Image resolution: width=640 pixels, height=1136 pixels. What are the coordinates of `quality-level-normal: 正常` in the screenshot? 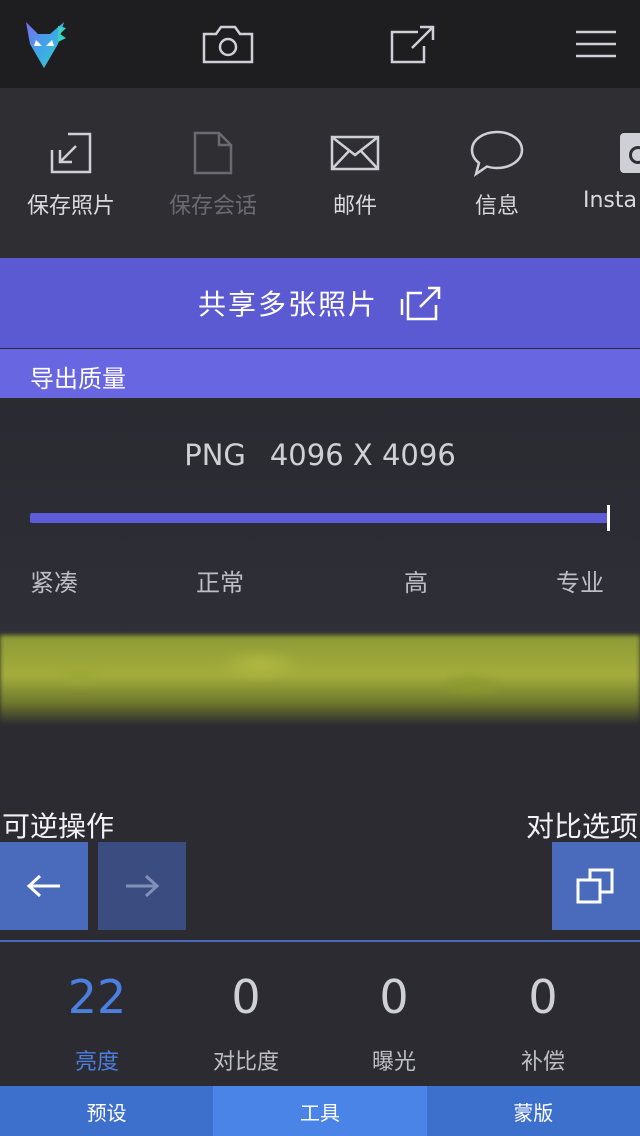 It's located at (220, 580).